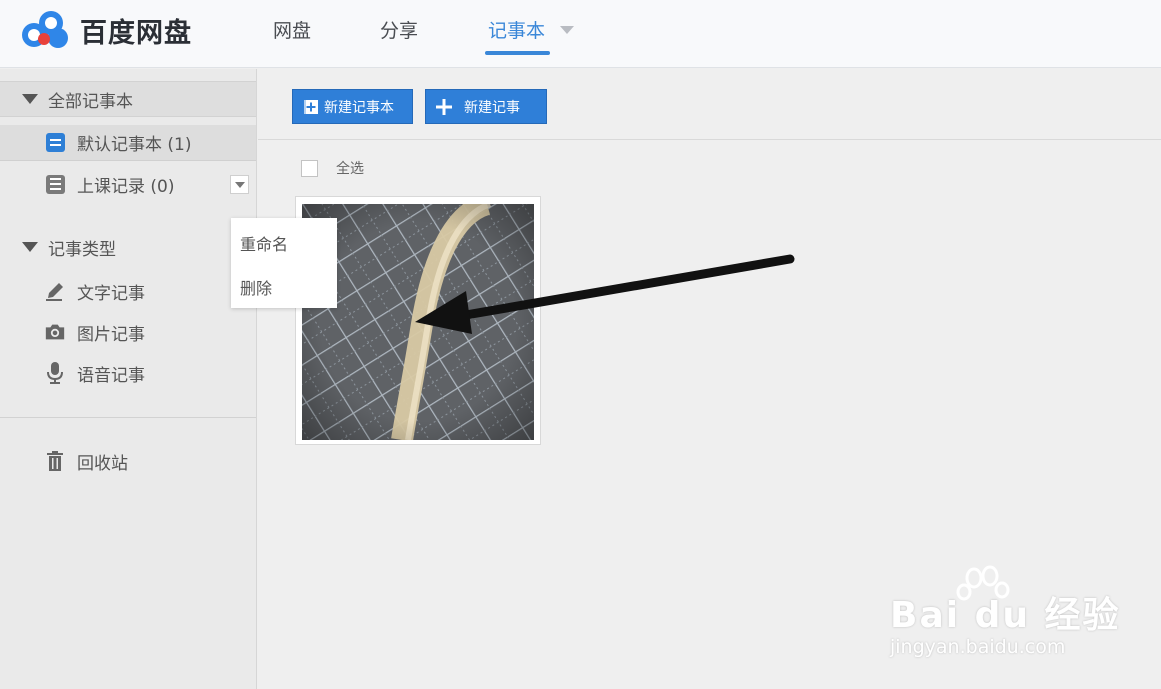 The image size is (1161, 689). What do you see at coordinates (284, 263) in the screenshot?
I see `notebook-context-menu: 重命名 删除` at bounding box center [284, 263].